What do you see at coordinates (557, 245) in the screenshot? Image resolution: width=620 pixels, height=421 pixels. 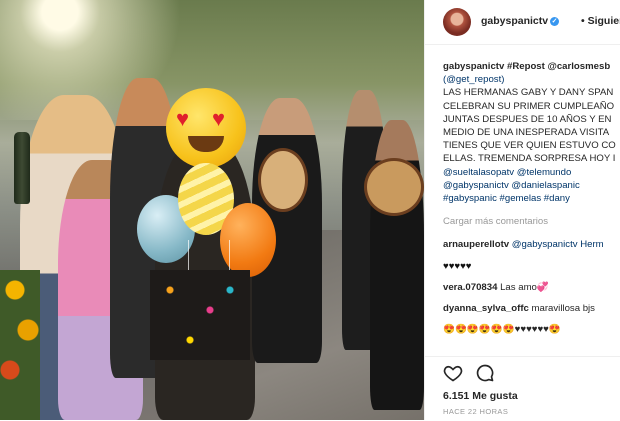 I see `comment-text: @gabyspanictv Herm` at bounding box center [557, 245].